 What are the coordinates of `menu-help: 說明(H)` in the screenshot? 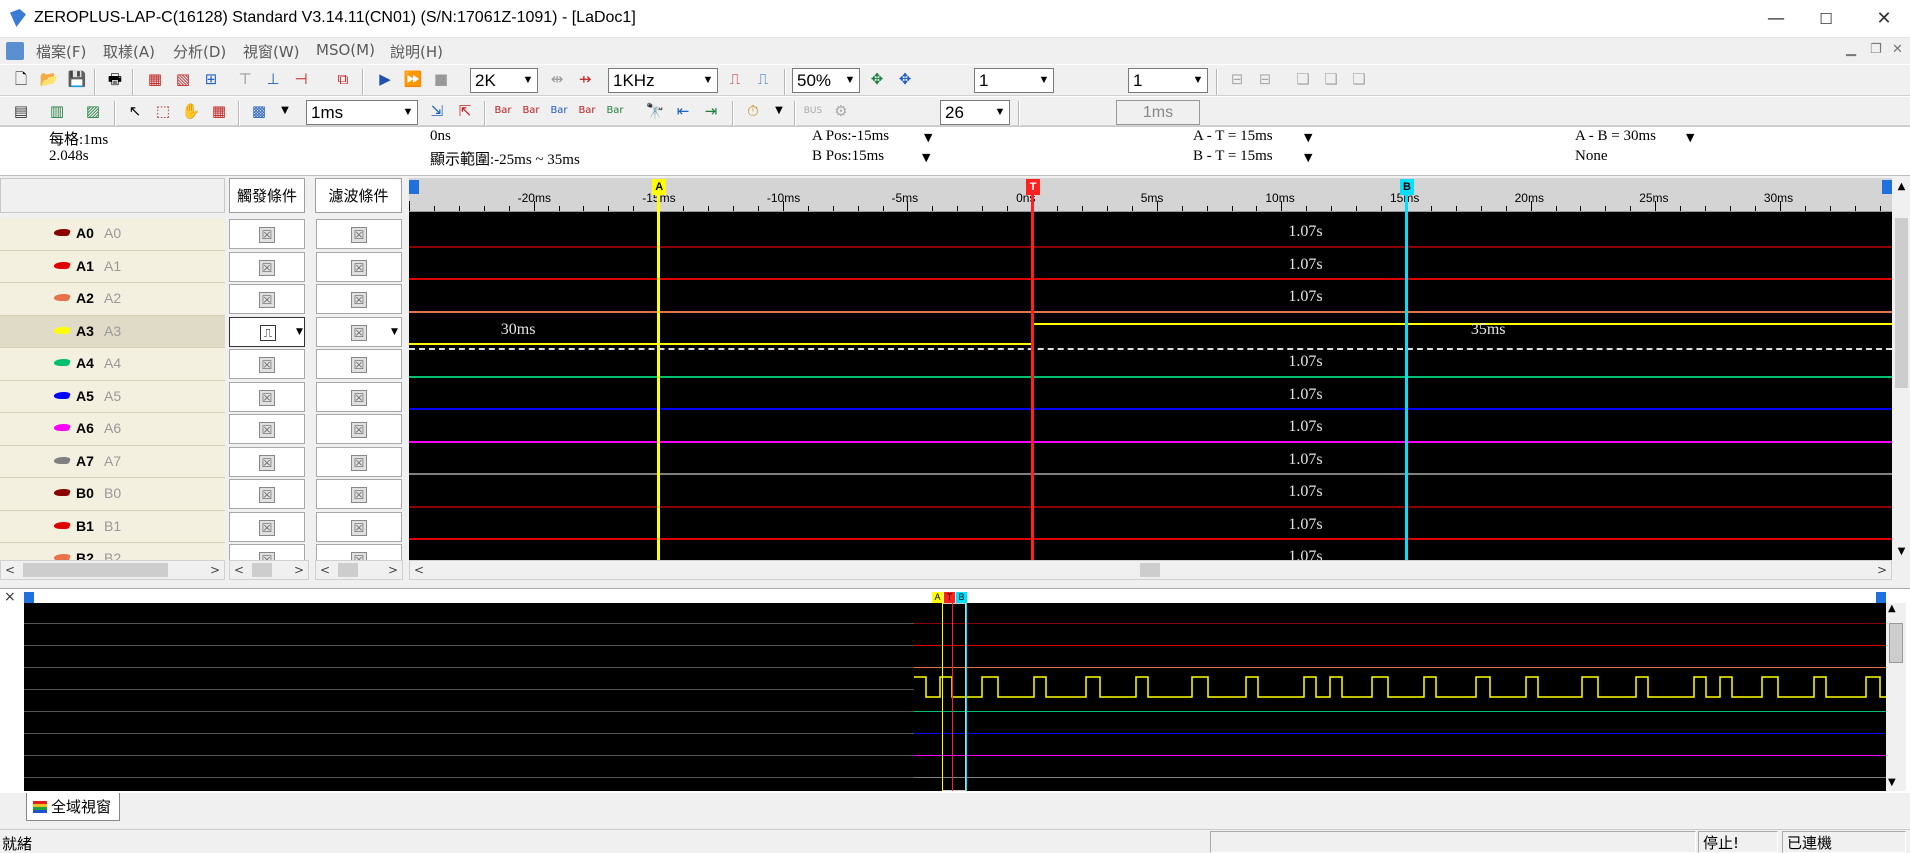 It's located at (416, 51).